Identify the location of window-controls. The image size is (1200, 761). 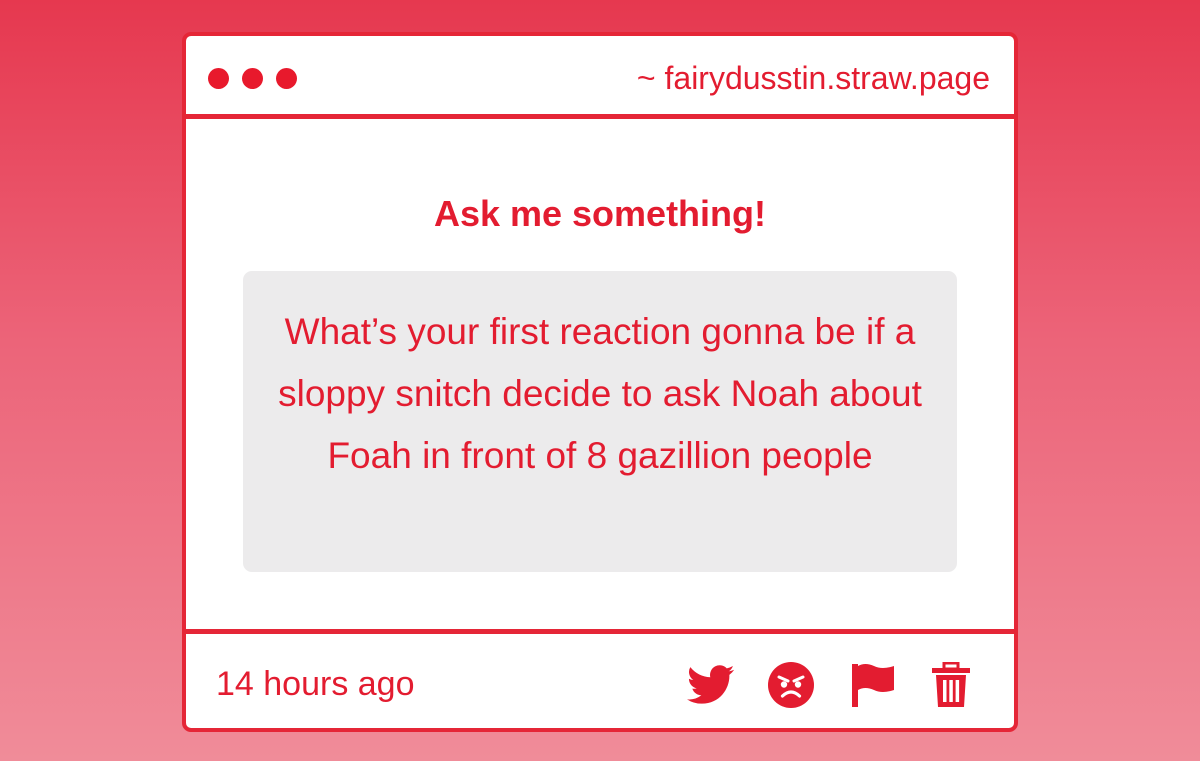
(252, 78).